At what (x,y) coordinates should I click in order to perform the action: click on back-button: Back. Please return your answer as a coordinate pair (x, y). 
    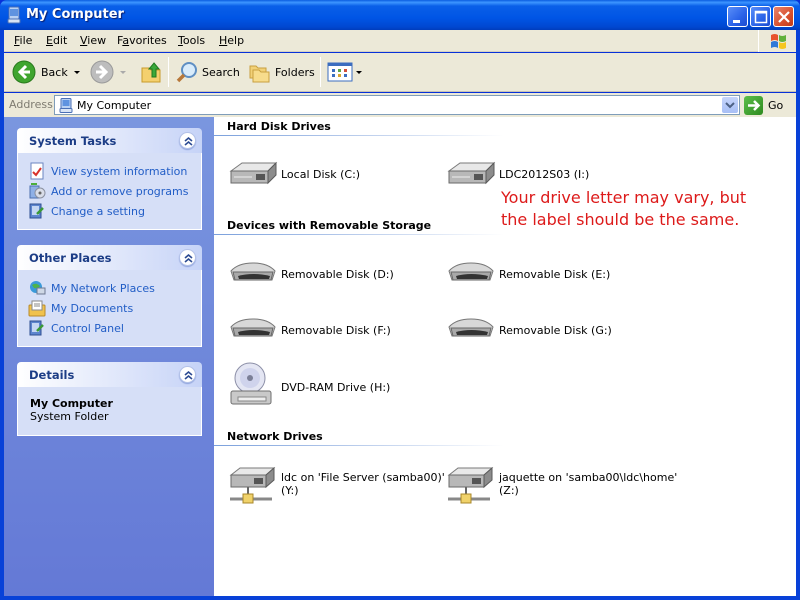
    Looking at the image, I should click on (46, 72).